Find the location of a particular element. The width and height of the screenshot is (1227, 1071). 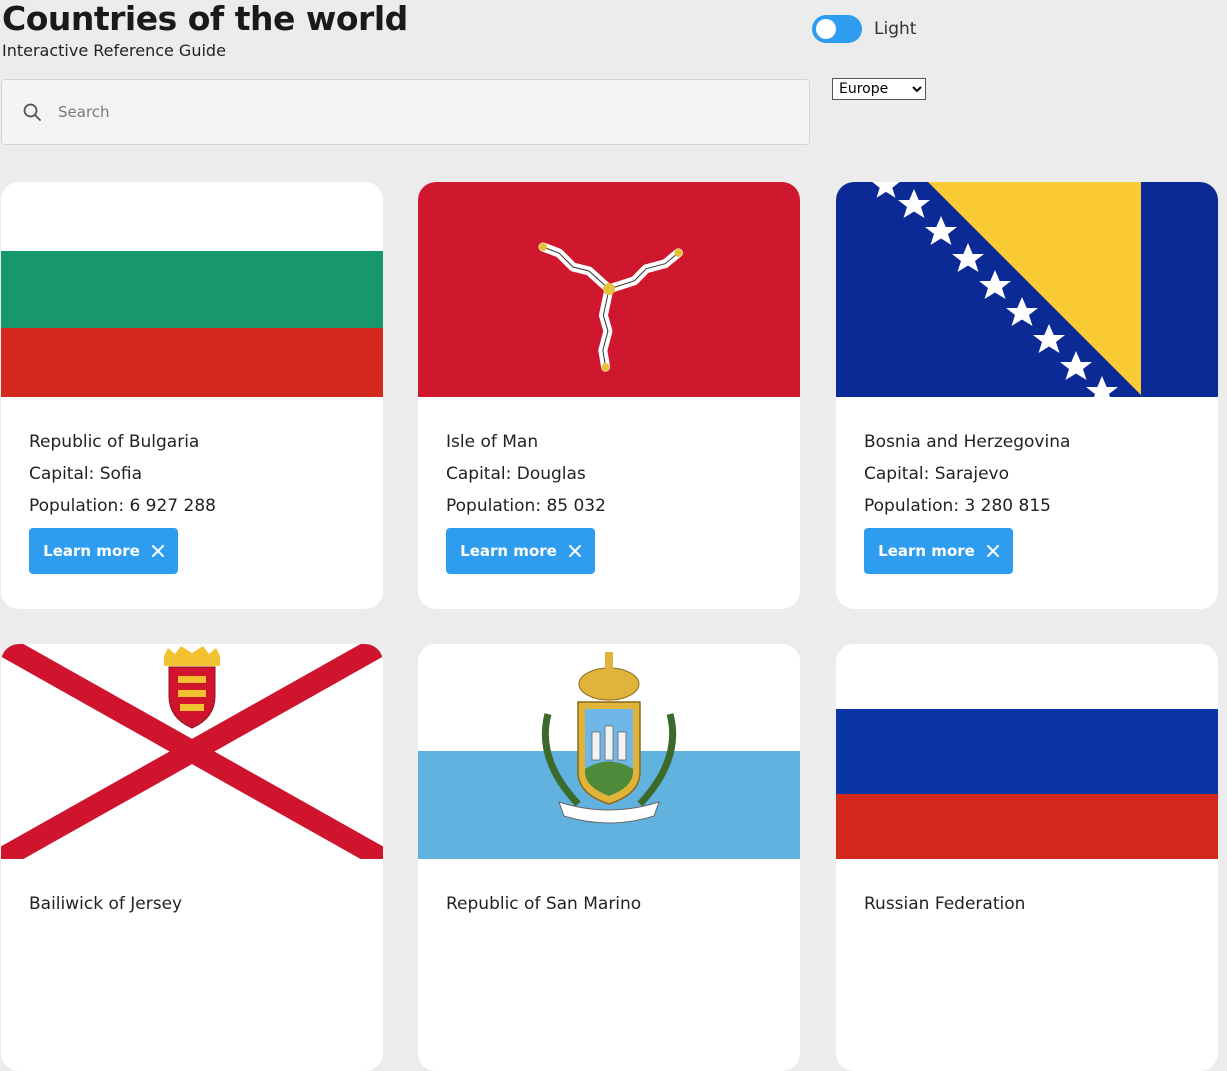

isle-of-man-flag is located at coordinates (609, 289).